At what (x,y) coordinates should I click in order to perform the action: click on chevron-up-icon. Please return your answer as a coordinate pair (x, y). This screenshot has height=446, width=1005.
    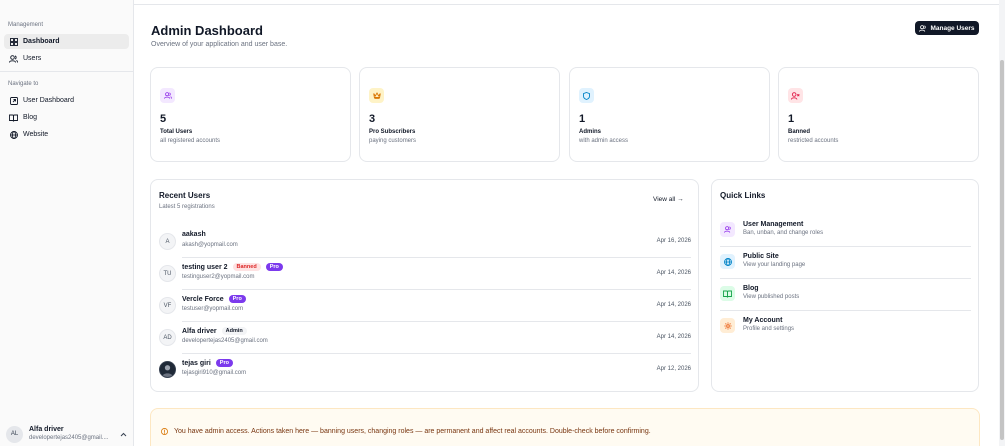
    Looking at the image, I should click on (123, 434).